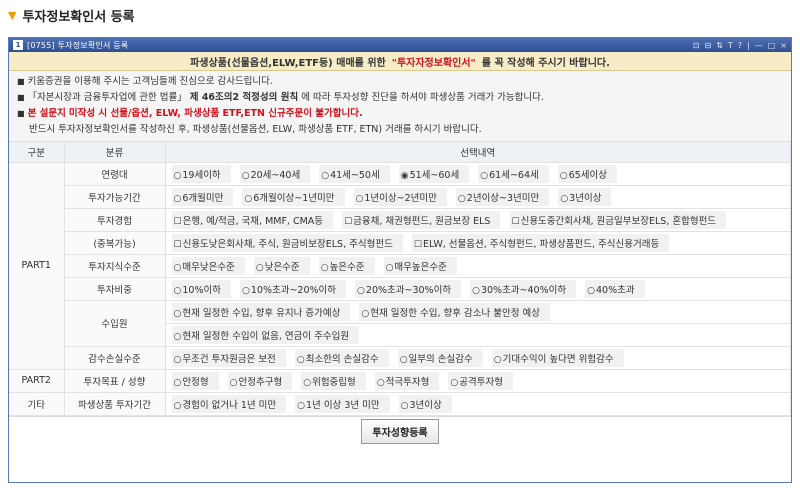 This screenshot has width=800, height=488. I want to click on radio-goal-0: ○안정형, so click(195, 380).